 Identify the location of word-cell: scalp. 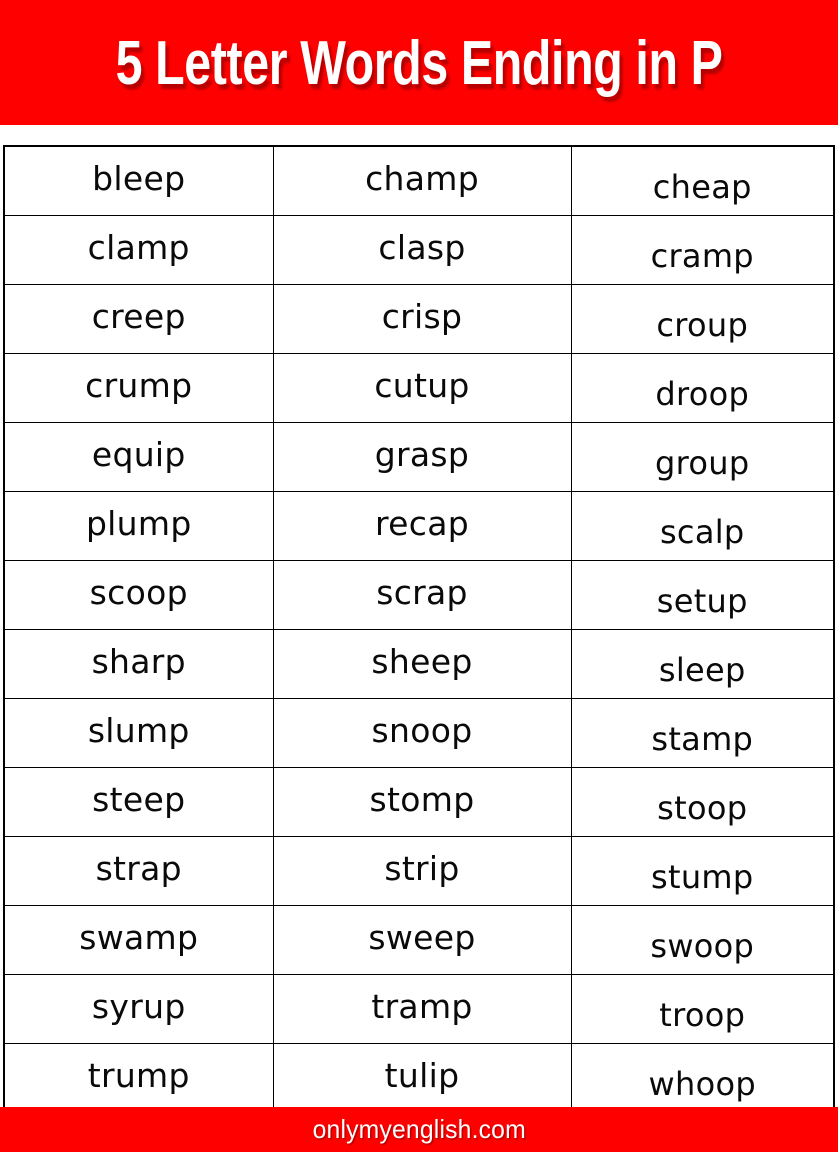
(702, 526).